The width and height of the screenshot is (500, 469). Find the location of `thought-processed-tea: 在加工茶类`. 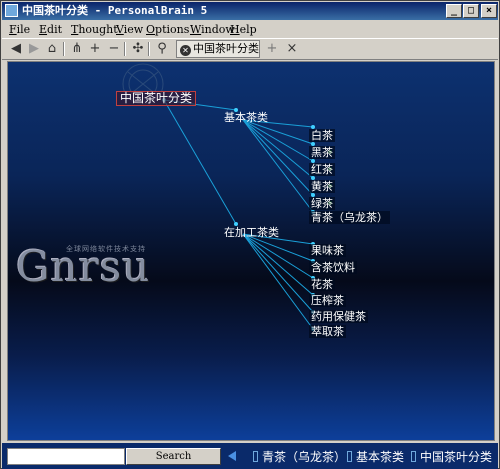

thought-processed-tea: 在加工茶类 is located at coordinates (251, 232).